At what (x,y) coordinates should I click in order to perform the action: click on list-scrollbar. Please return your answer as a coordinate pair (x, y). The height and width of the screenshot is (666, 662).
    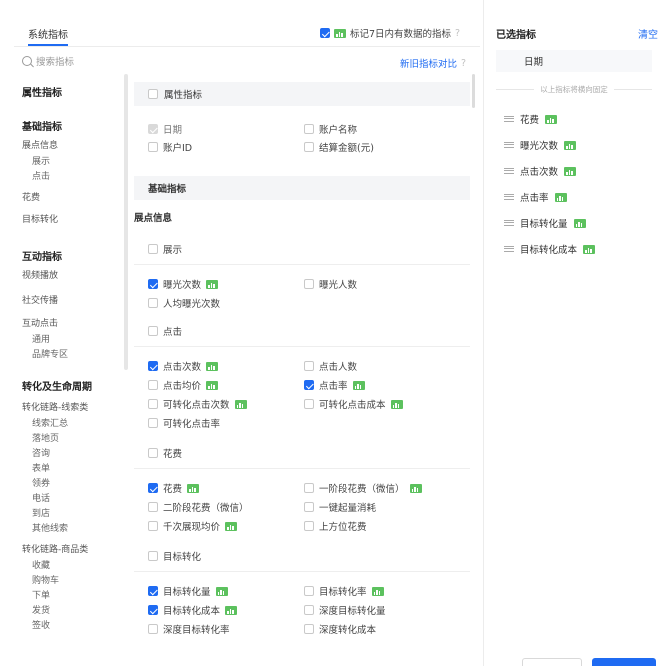
    Looking at the image, I should click on (473, 91).